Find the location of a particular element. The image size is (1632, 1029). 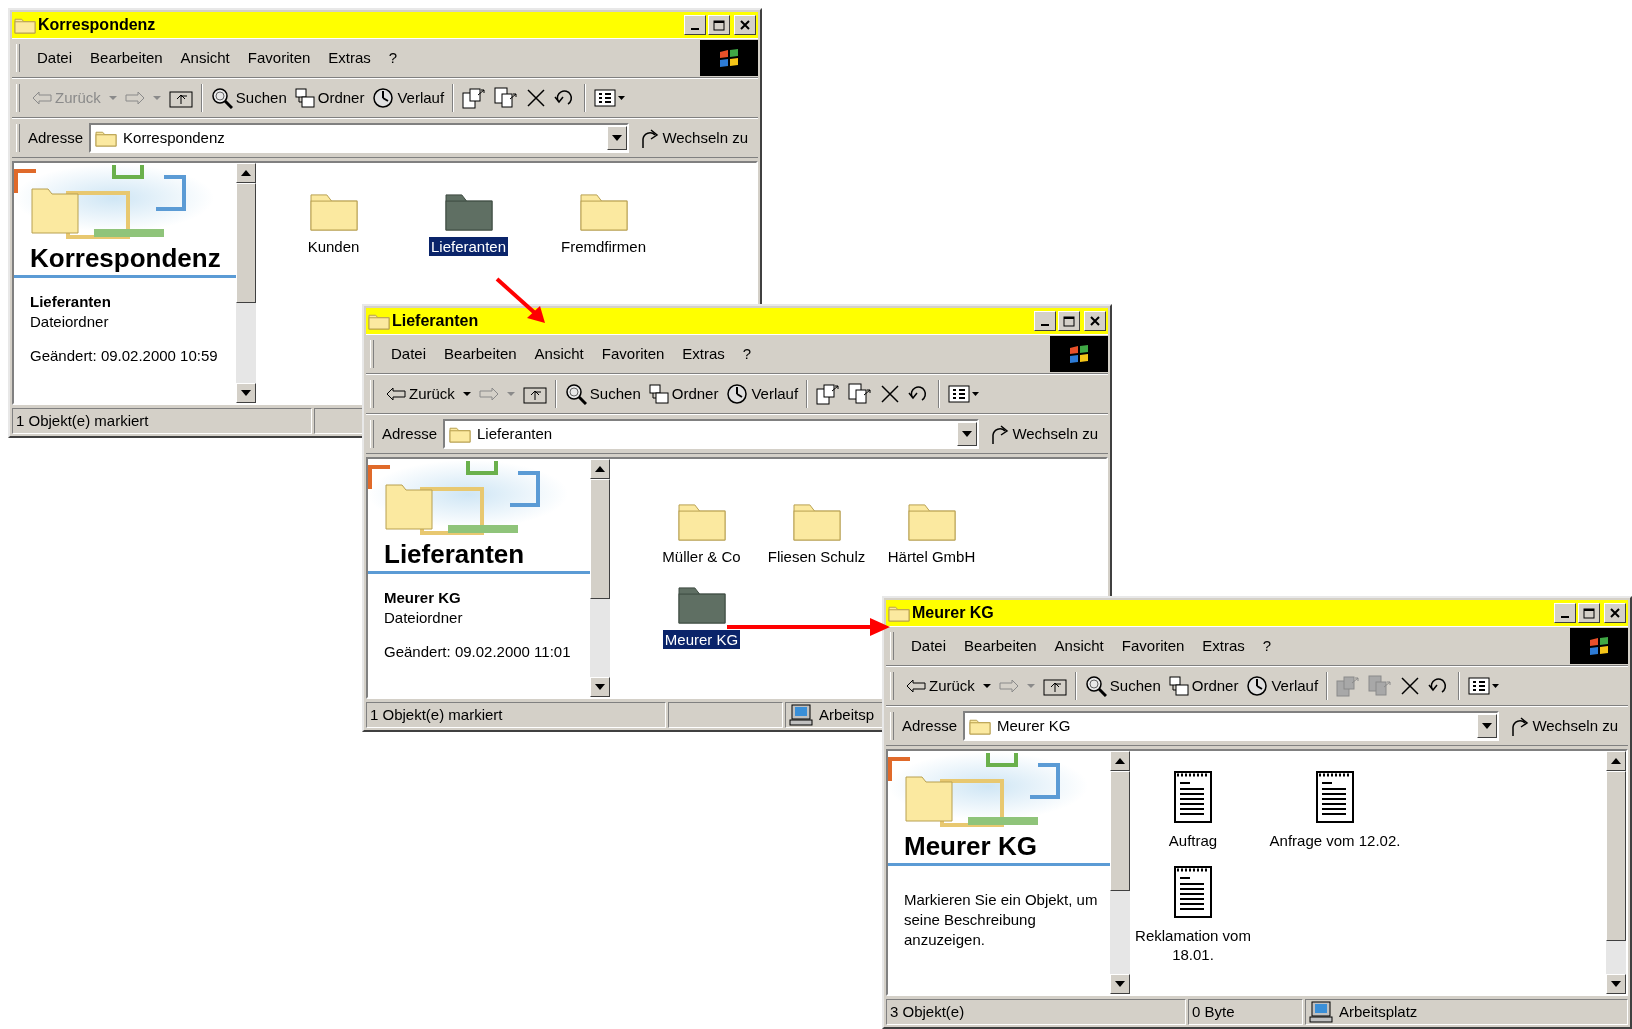

folders-icon is located at coordinates (1178, 686).